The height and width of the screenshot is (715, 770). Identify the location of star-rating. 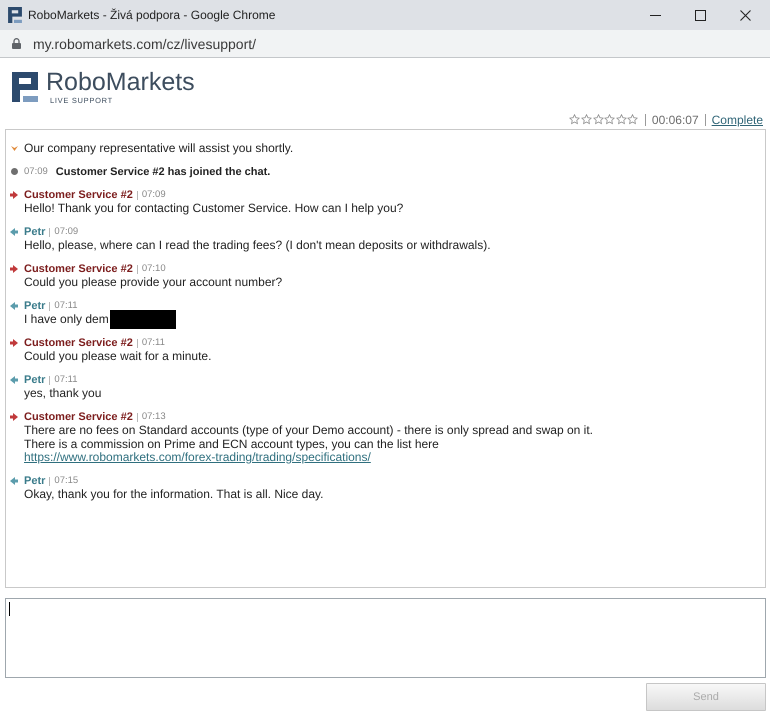
(604, 119).